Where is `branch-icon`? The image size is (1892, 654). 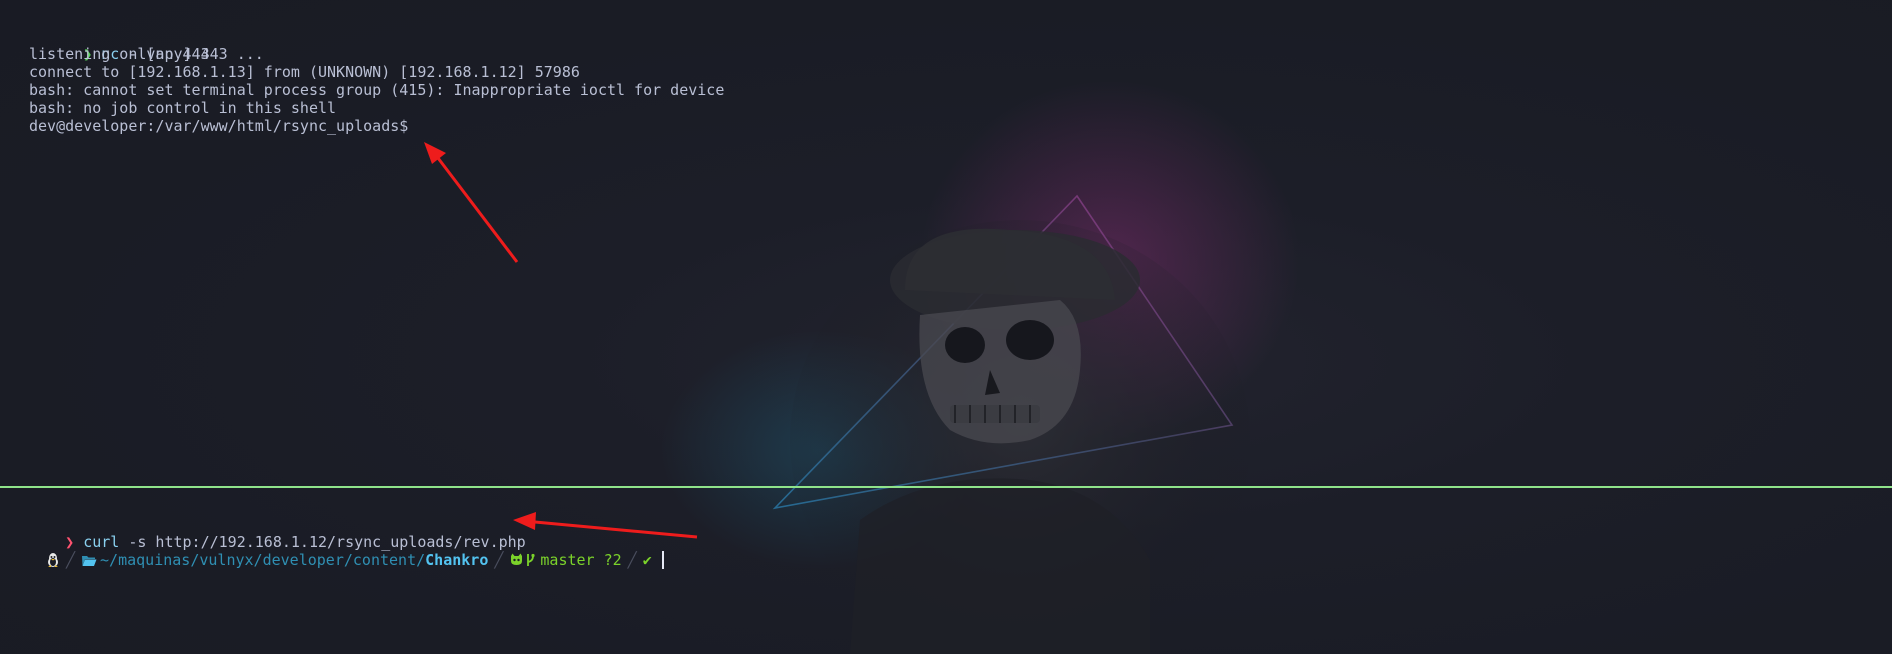
branch-icon is located at coordinates (530, 560).